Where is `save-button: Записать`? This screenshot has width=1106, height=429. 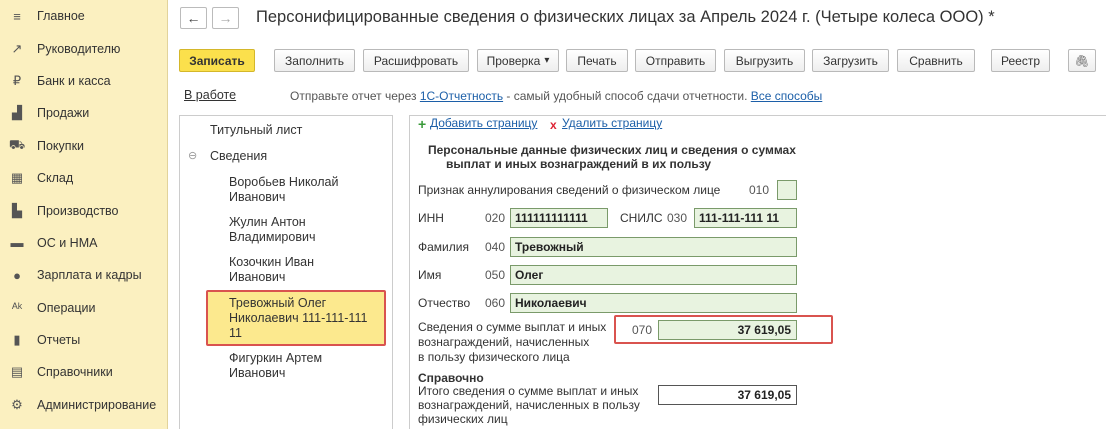 save-button: Записать is located at coordinates (217, 60).